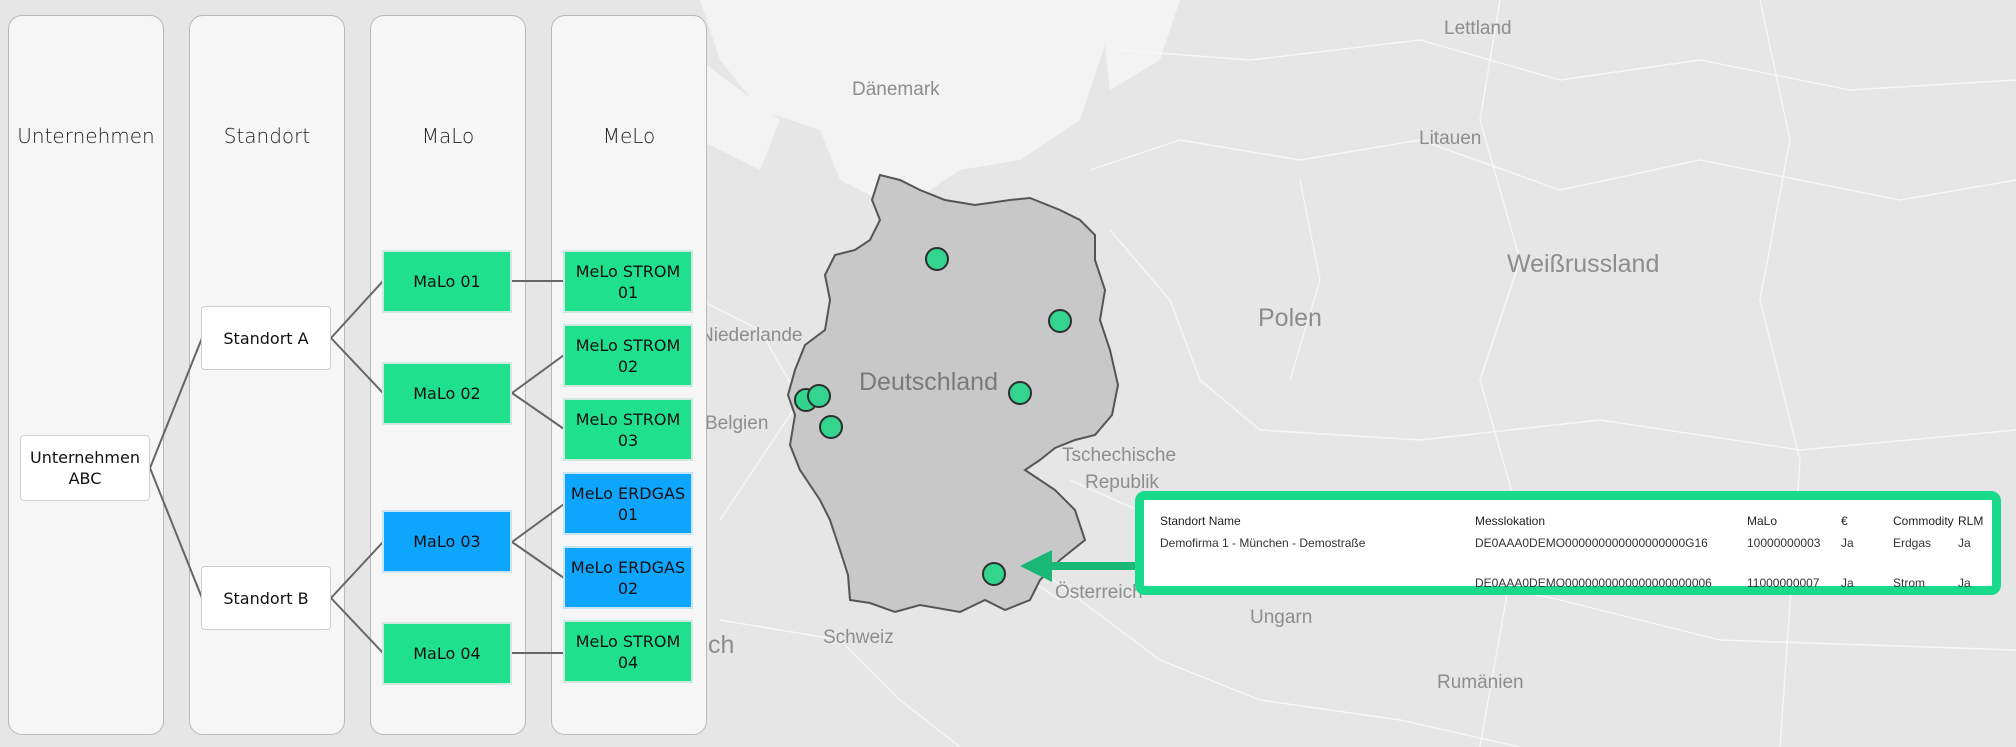 The height and width of the screenshot is (747, 2016). I want to click on node-melo-erdgas-02: MeLo ERDGAS 02, so click(628, 577).